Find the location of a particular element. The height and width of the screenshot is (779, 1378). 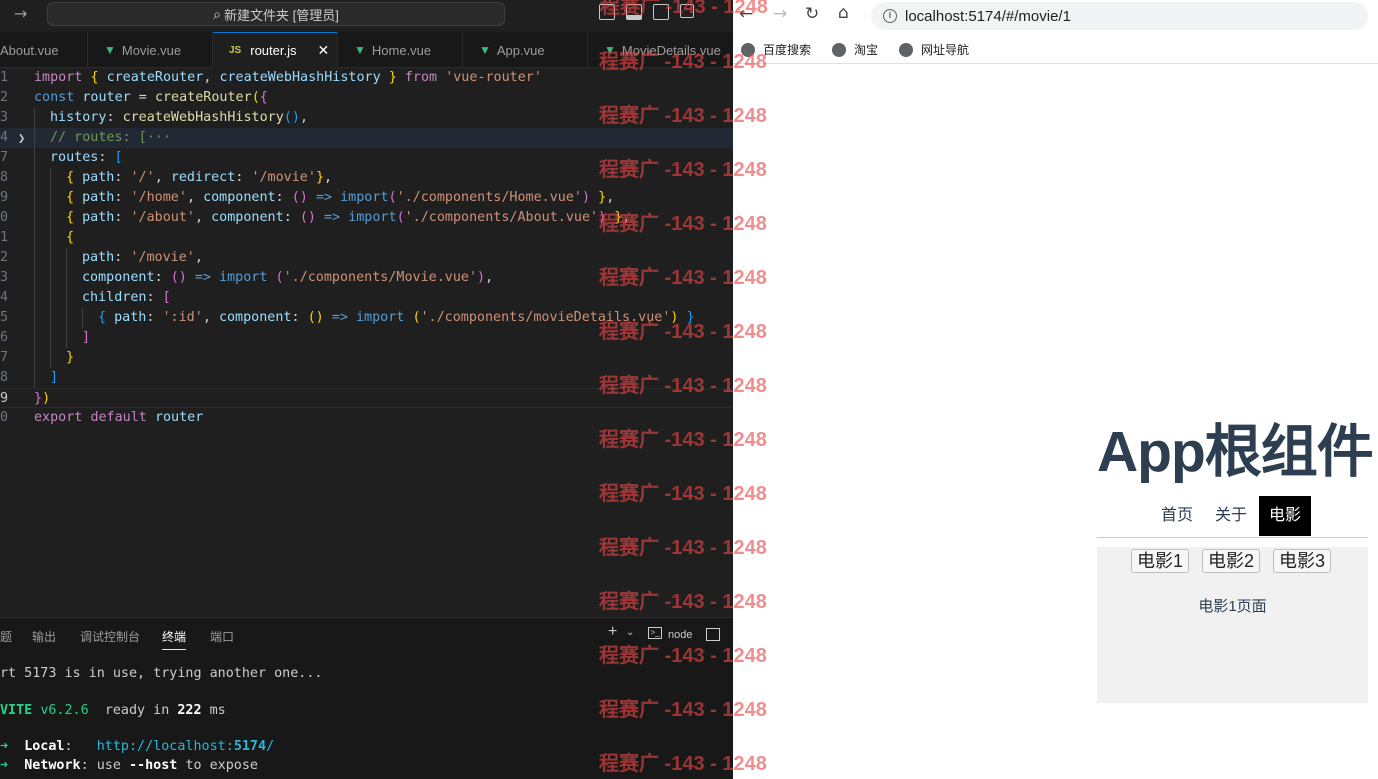

terminal-line: ➜ Local: http://localhost:5174/ is located at coordinates (137, 746).